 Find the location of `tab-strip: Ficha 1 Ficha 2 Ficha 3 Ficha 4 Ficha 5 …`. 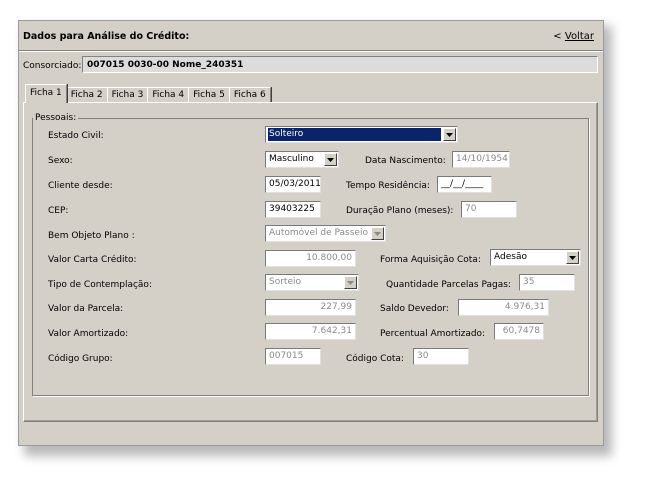

tab-strip: Ficha 1 Ficha 2 Ficha 3 Ficha 4 Ficha 5 … is located at coordinates (148, 93).